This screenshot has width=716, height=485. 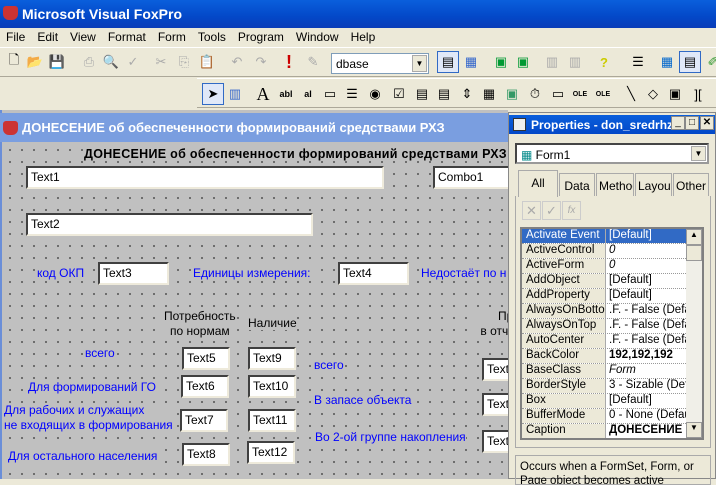 I want to click on property-row: Activate Event [Default], so click(x=604, y=236).